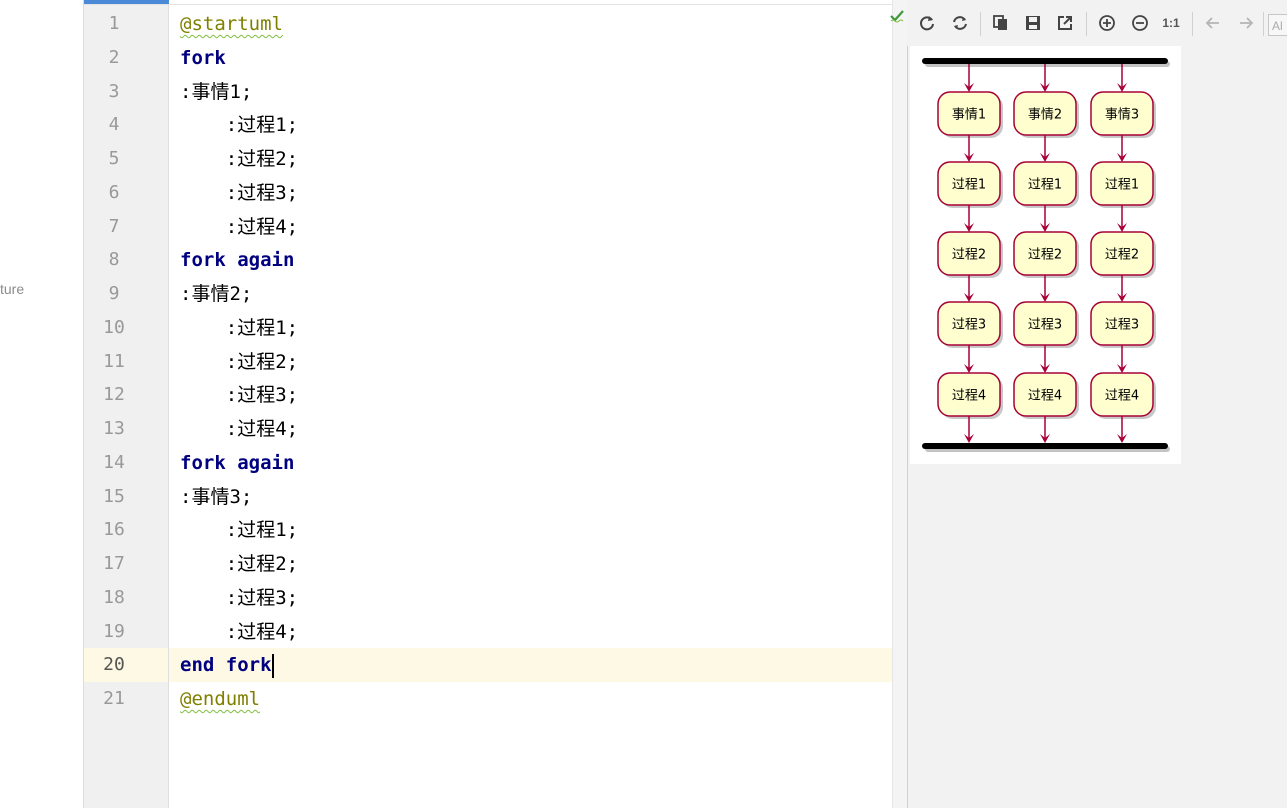  What do you see at coordinates (114, 327) in the screenshot?
I see `line-number: 10` at bounding box center [114, 327].